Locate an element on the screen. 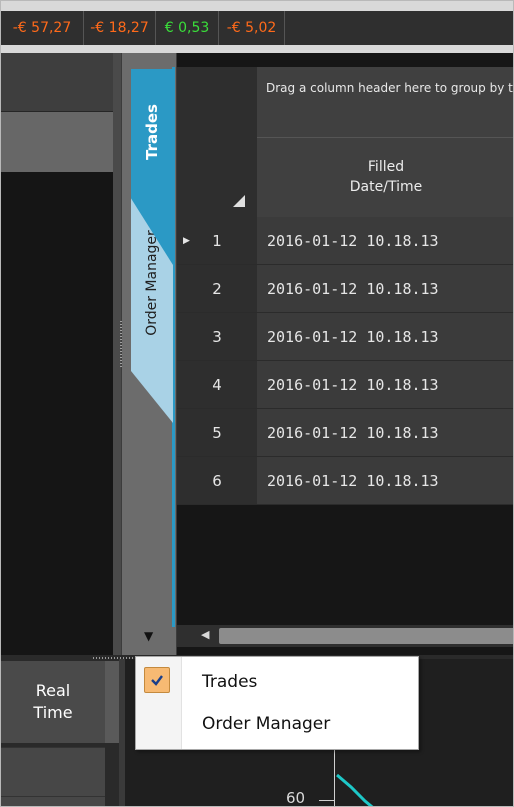 Image resolution: width=514 pixels, height=807 pixels. table-row: 6 2016-01-12 10.18.13 is located at coordinates (345, 481).